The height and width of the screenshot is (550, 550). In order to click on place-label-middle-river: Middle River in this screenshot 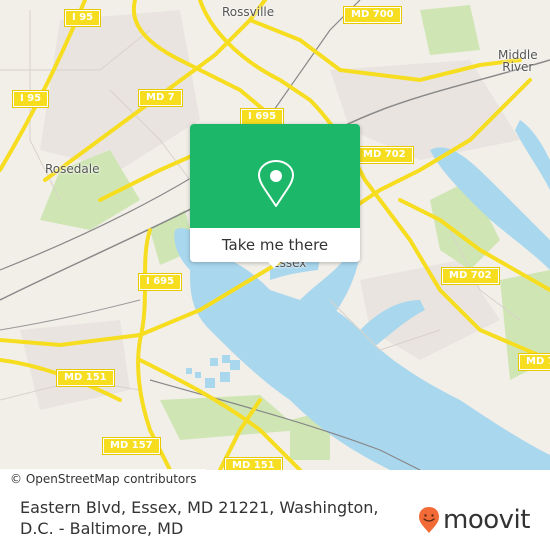, I will do `click(518, 61)`.